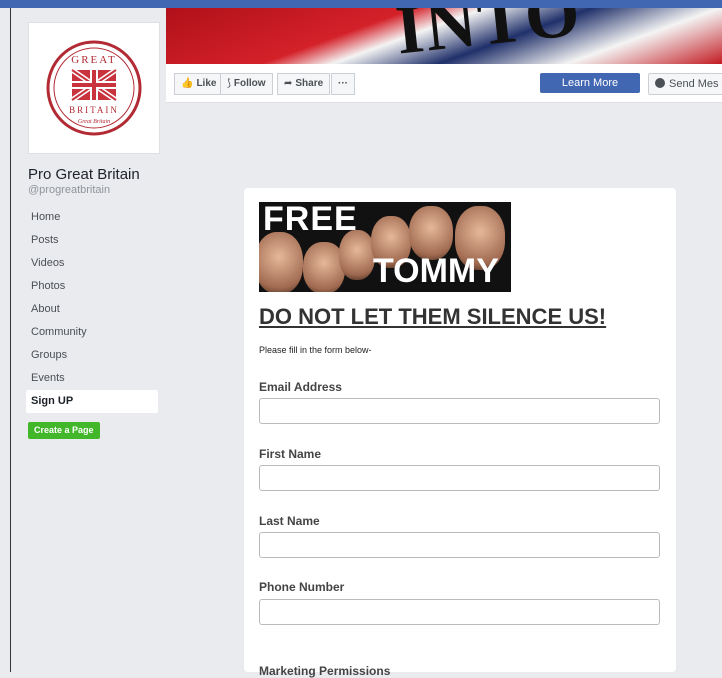 The width and height of the screenshot is (722, 678). I want to click on logo-text-top: GREAT, so click(93, 60).